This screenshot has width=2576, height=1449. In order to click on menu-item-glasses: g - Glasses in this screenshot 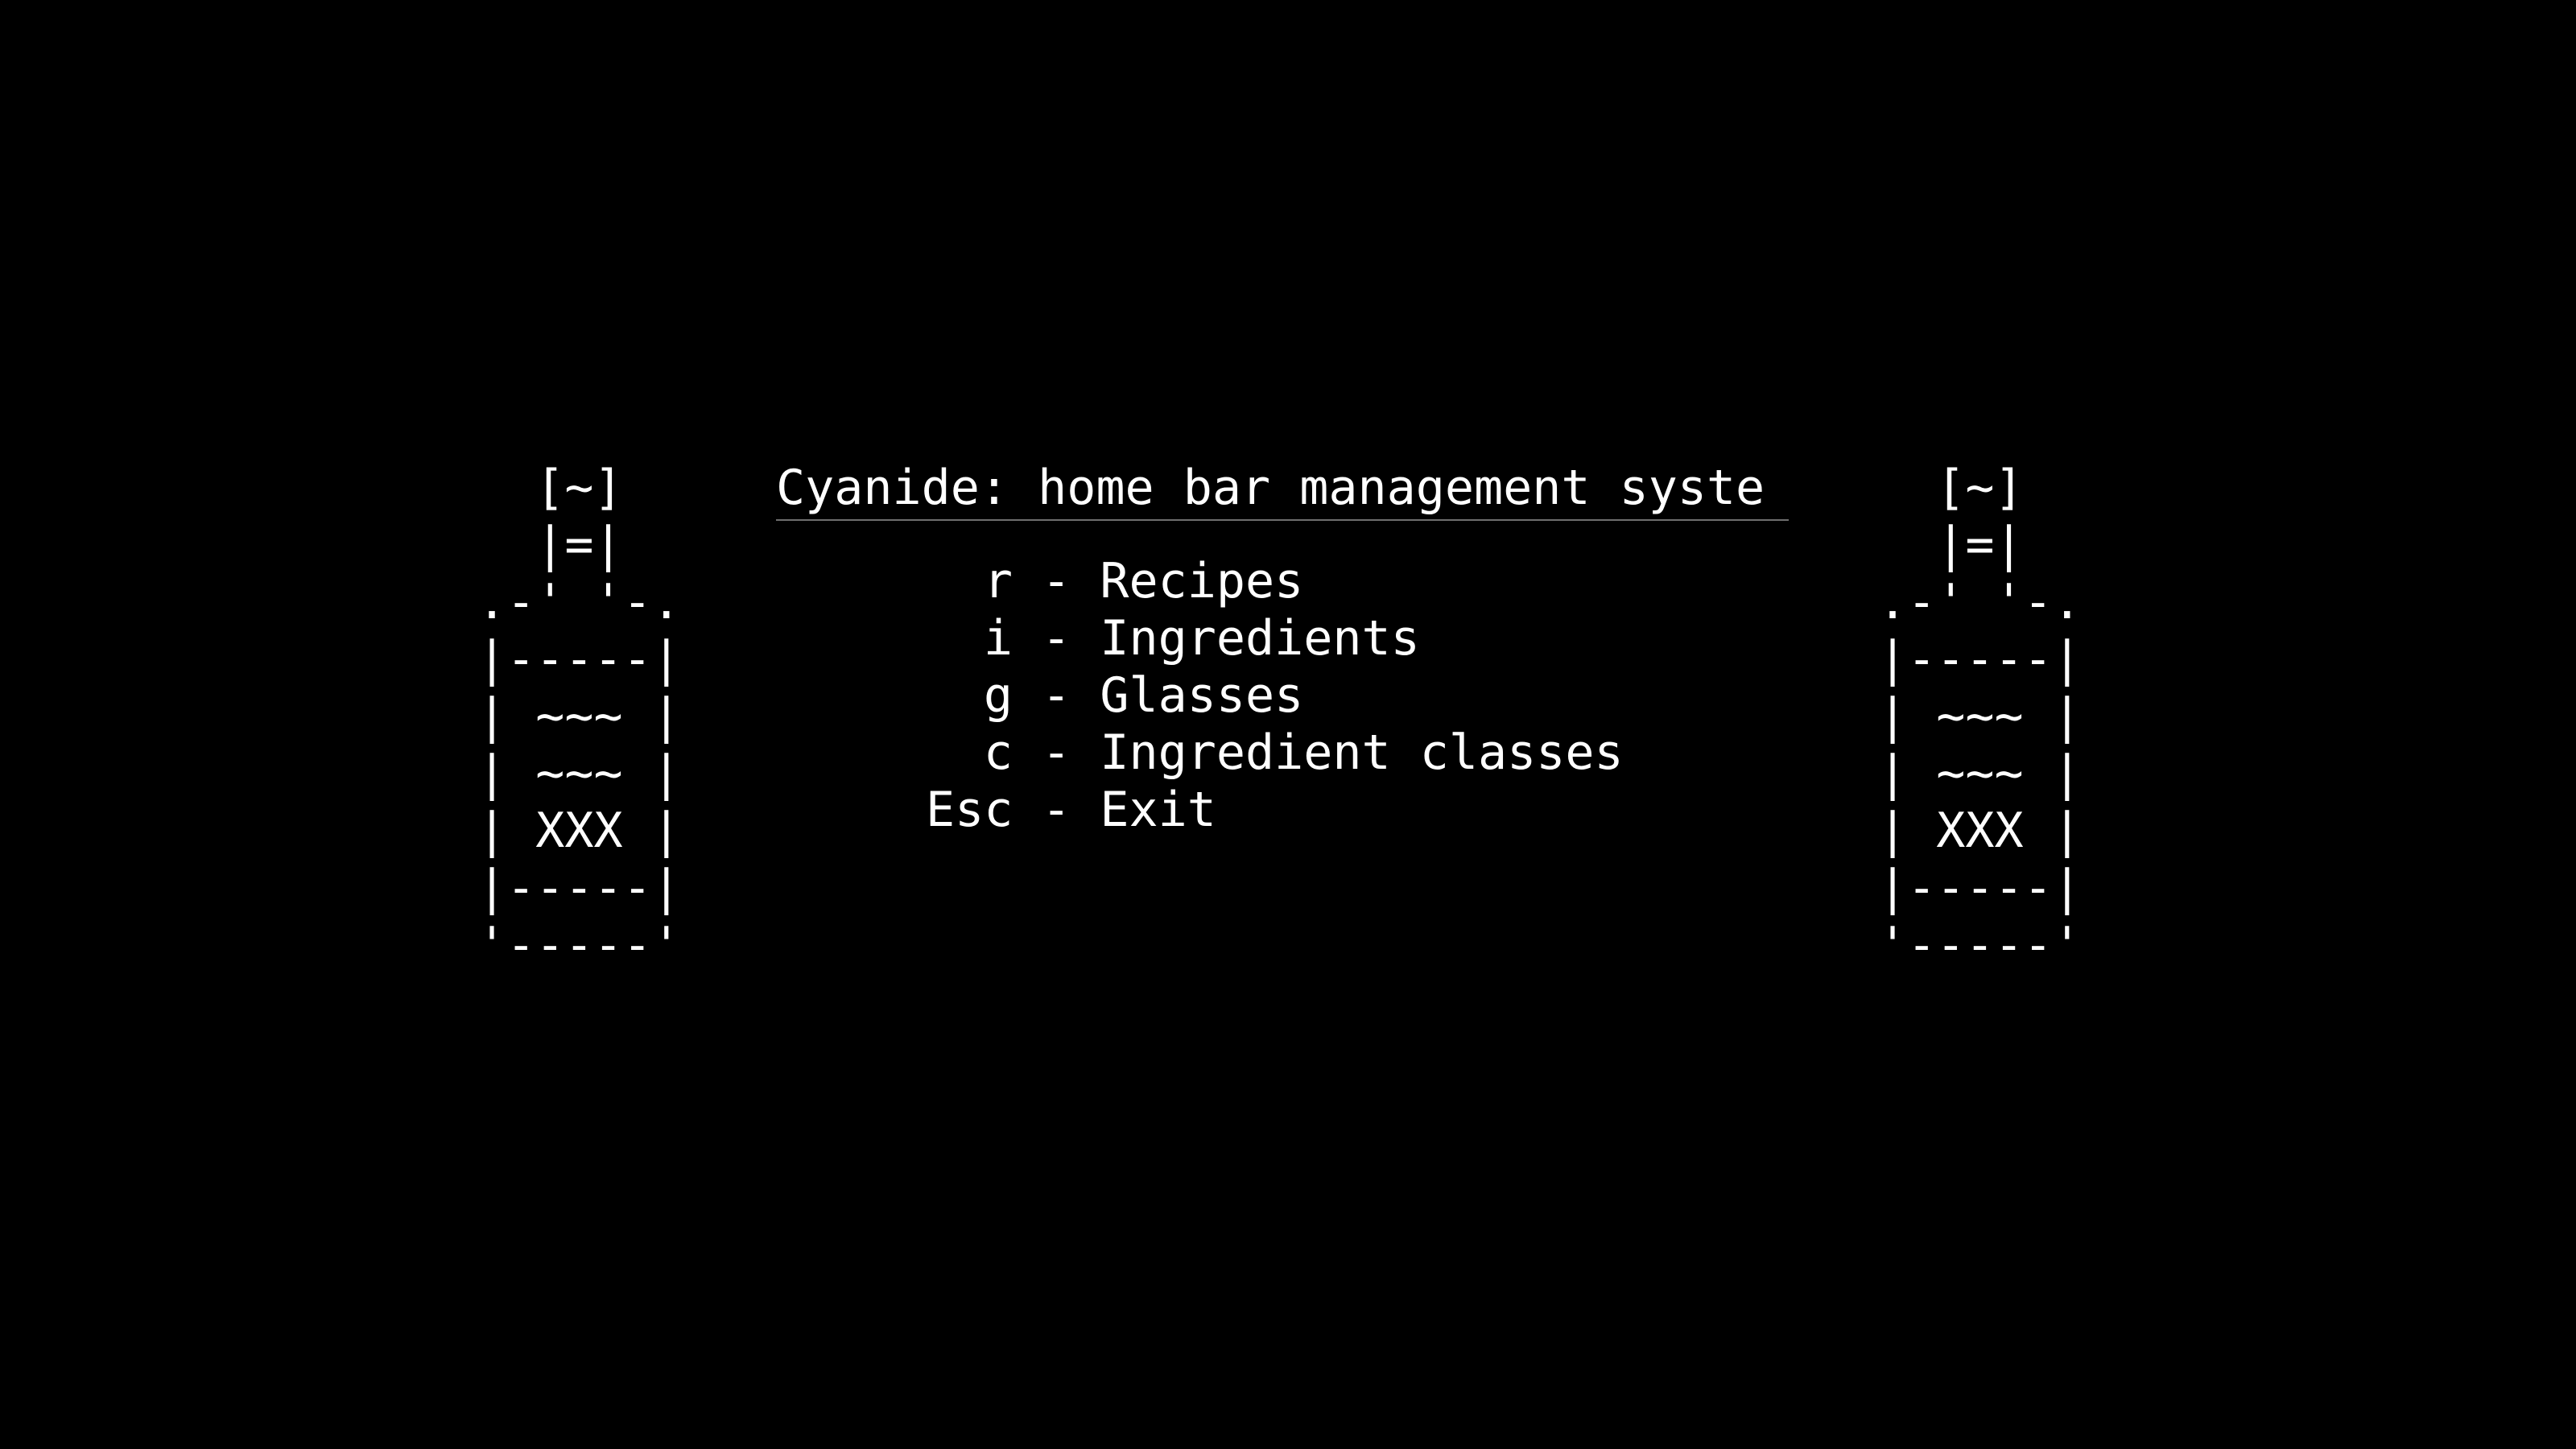, I will do `click(1357, 695)`.